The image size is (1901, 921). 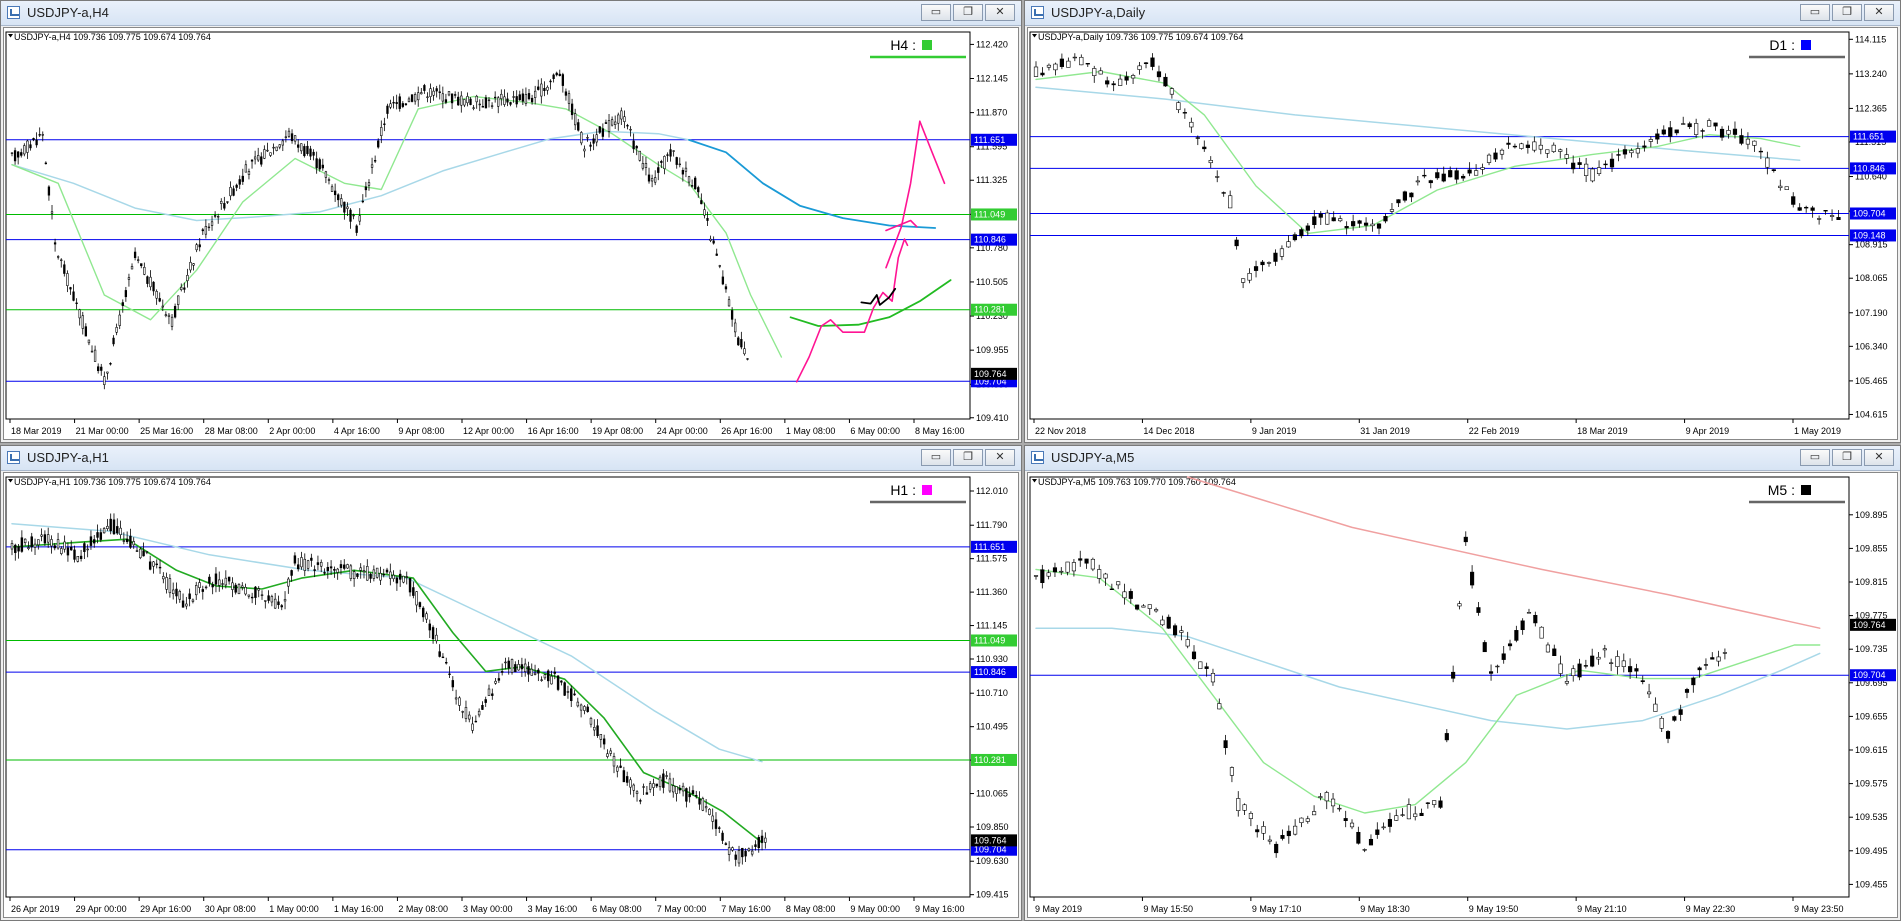 I want to click on window-titlebar: USDJPY-a,H1 ▭ ❐ ✕, so click(x=511, y=458).